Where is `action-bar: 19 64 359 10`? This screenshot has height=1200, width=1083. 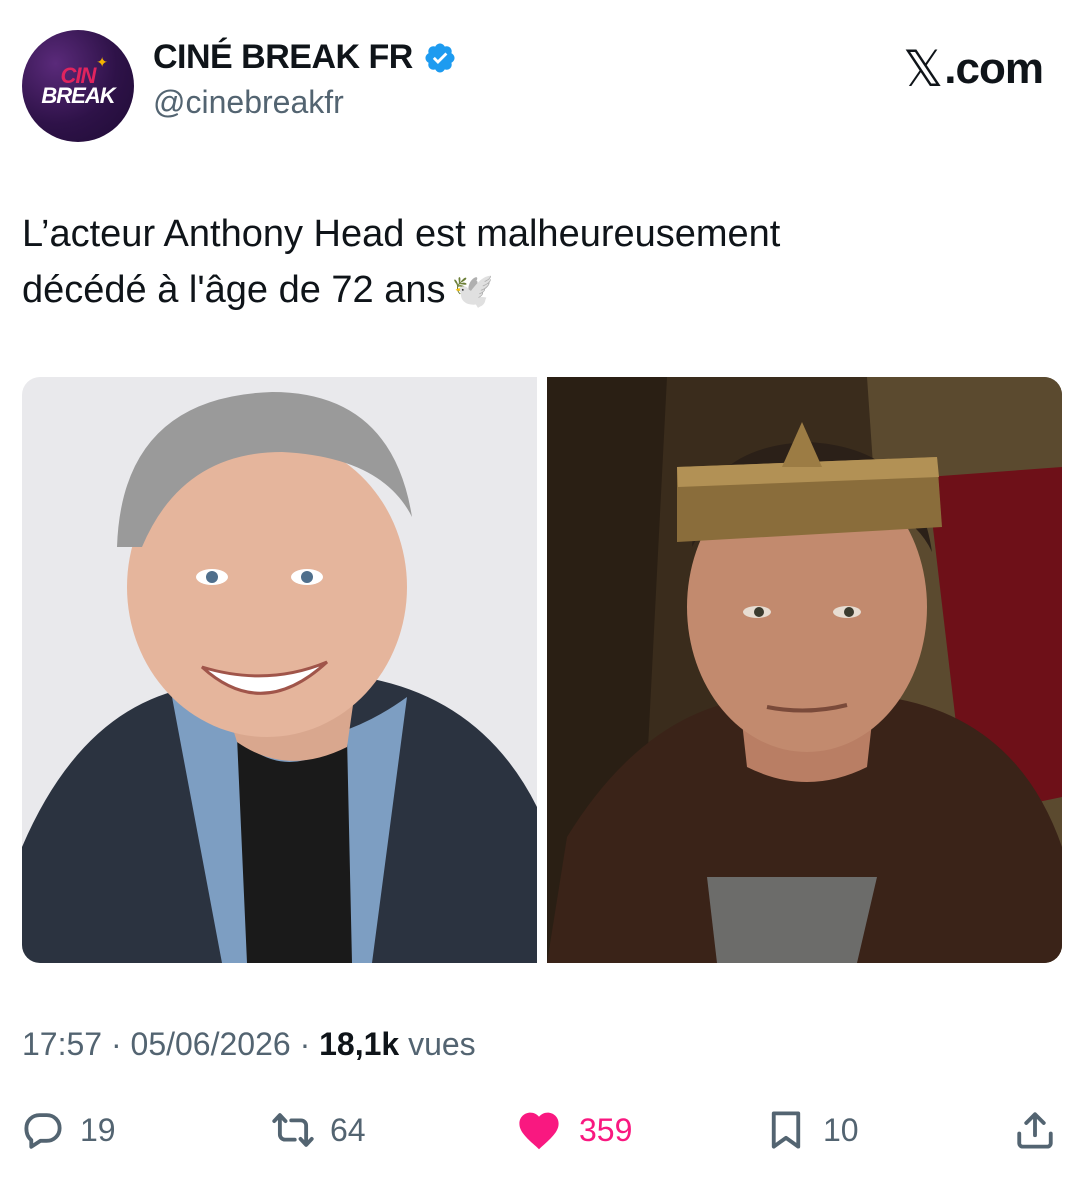
action-bar: 19 64 359 10 is located at coordinates (541, 1130).